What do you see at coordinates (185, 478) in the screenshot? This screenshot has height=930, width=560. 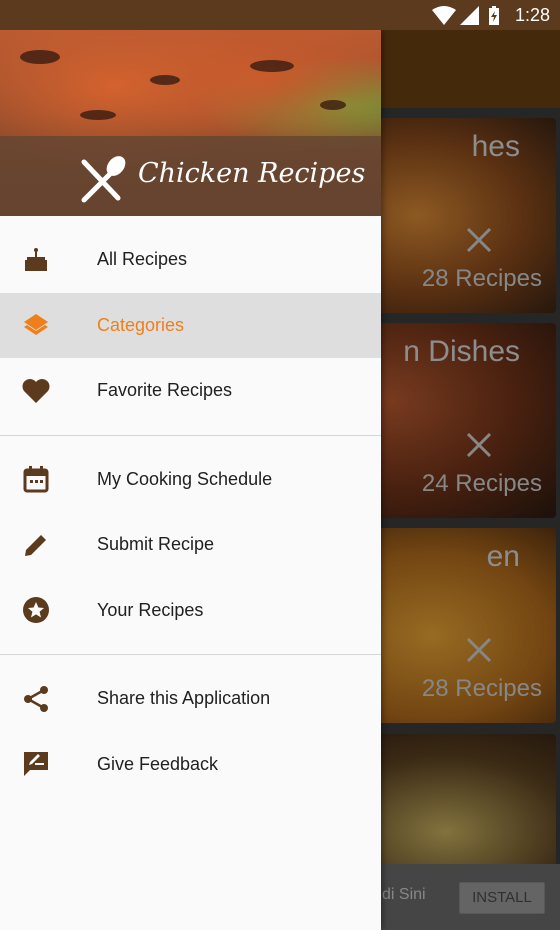 I see `menu-label: My Cooking Schedule` at bounding box center [185, 478].